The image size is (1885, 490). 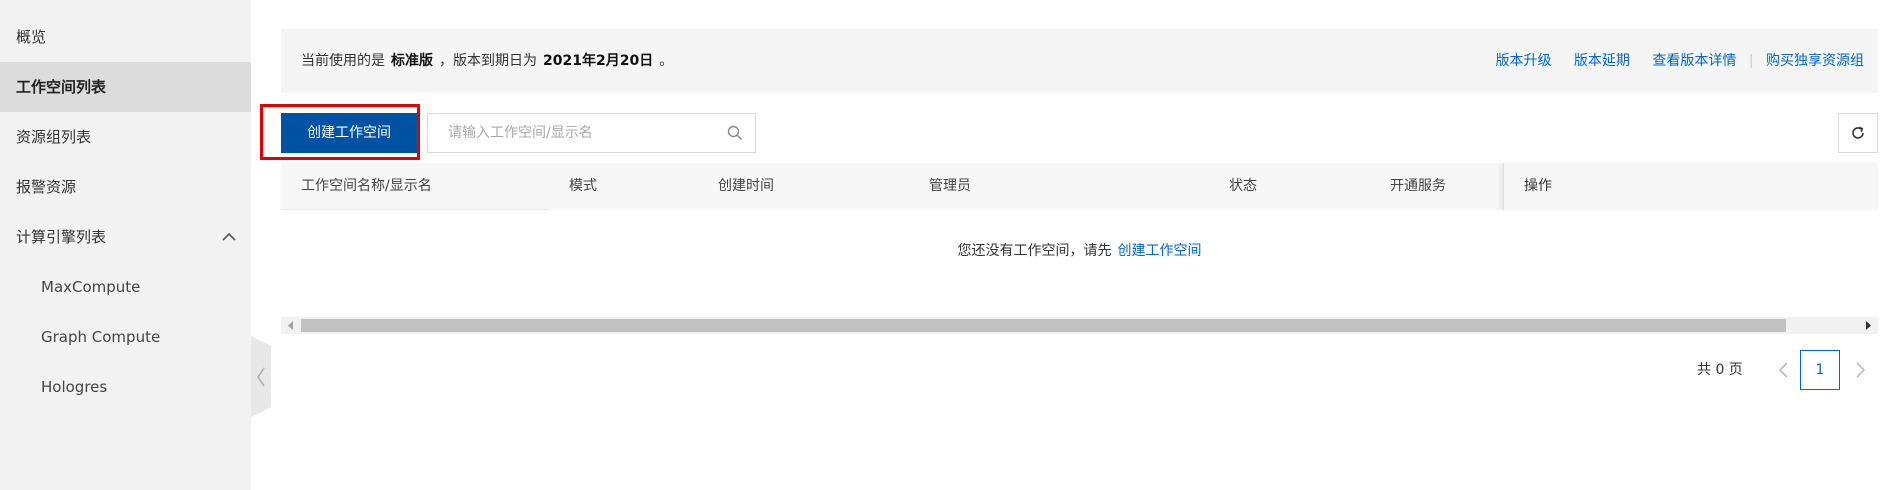 I want to click on sidebar-item-alarm-resources: 报警资源, so click(x=125, y=187).